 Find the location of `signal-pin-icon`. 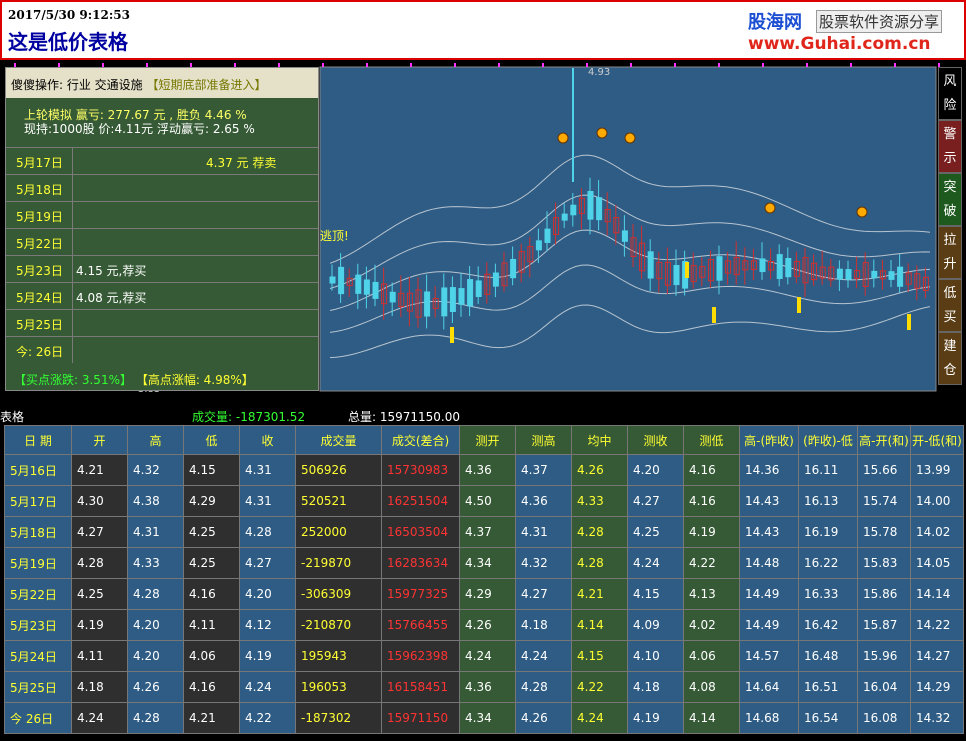

signal-pin-icon is located at coordinates (630, 138).